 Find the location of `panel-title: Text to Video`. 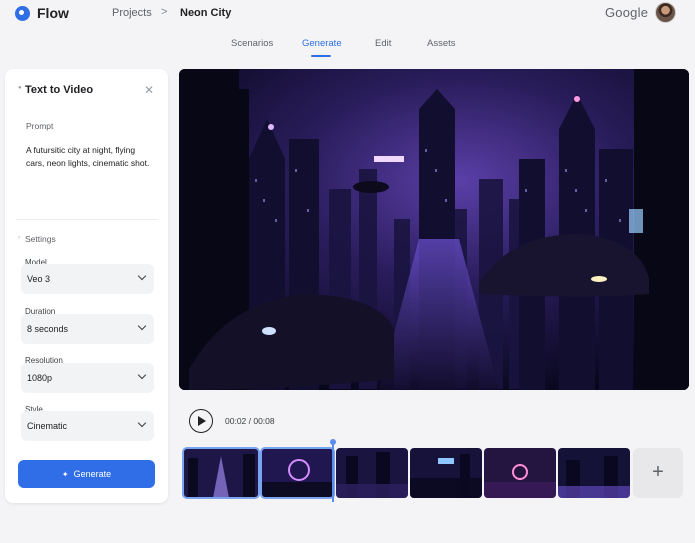

panel-title: Text to Video is located at coordinates (59, 90).